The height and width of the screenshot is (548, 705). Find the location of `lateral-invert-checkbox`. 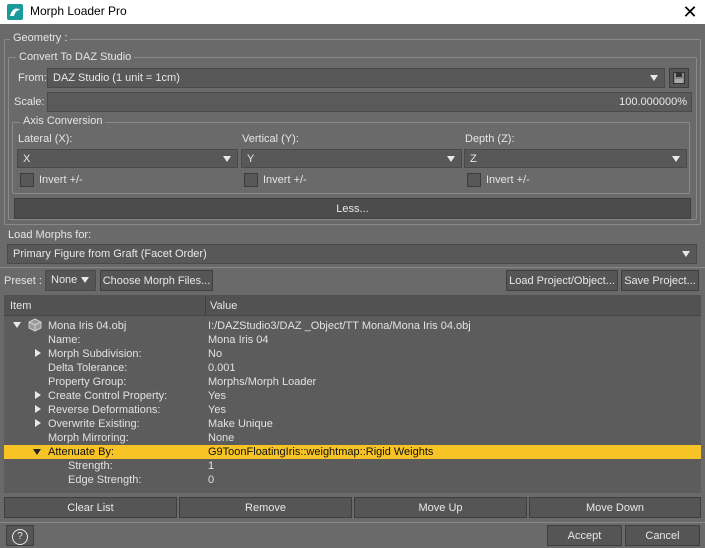

lateral-invert-checkbox is located at coordinates (27, 180).